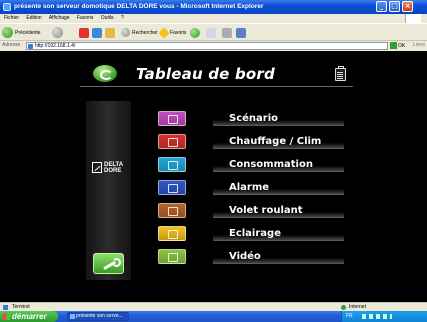  I want to click on windows-flag-icon, so click(6, 316).